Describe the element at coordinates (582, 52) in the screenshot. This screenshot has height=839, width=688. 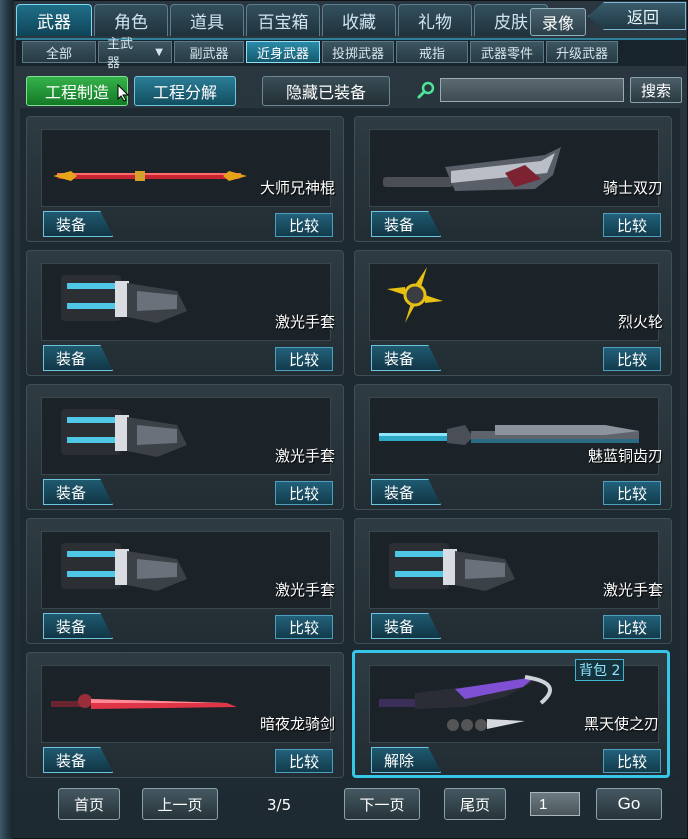
I see `subtab-upgrade: 升级武器` at that location.